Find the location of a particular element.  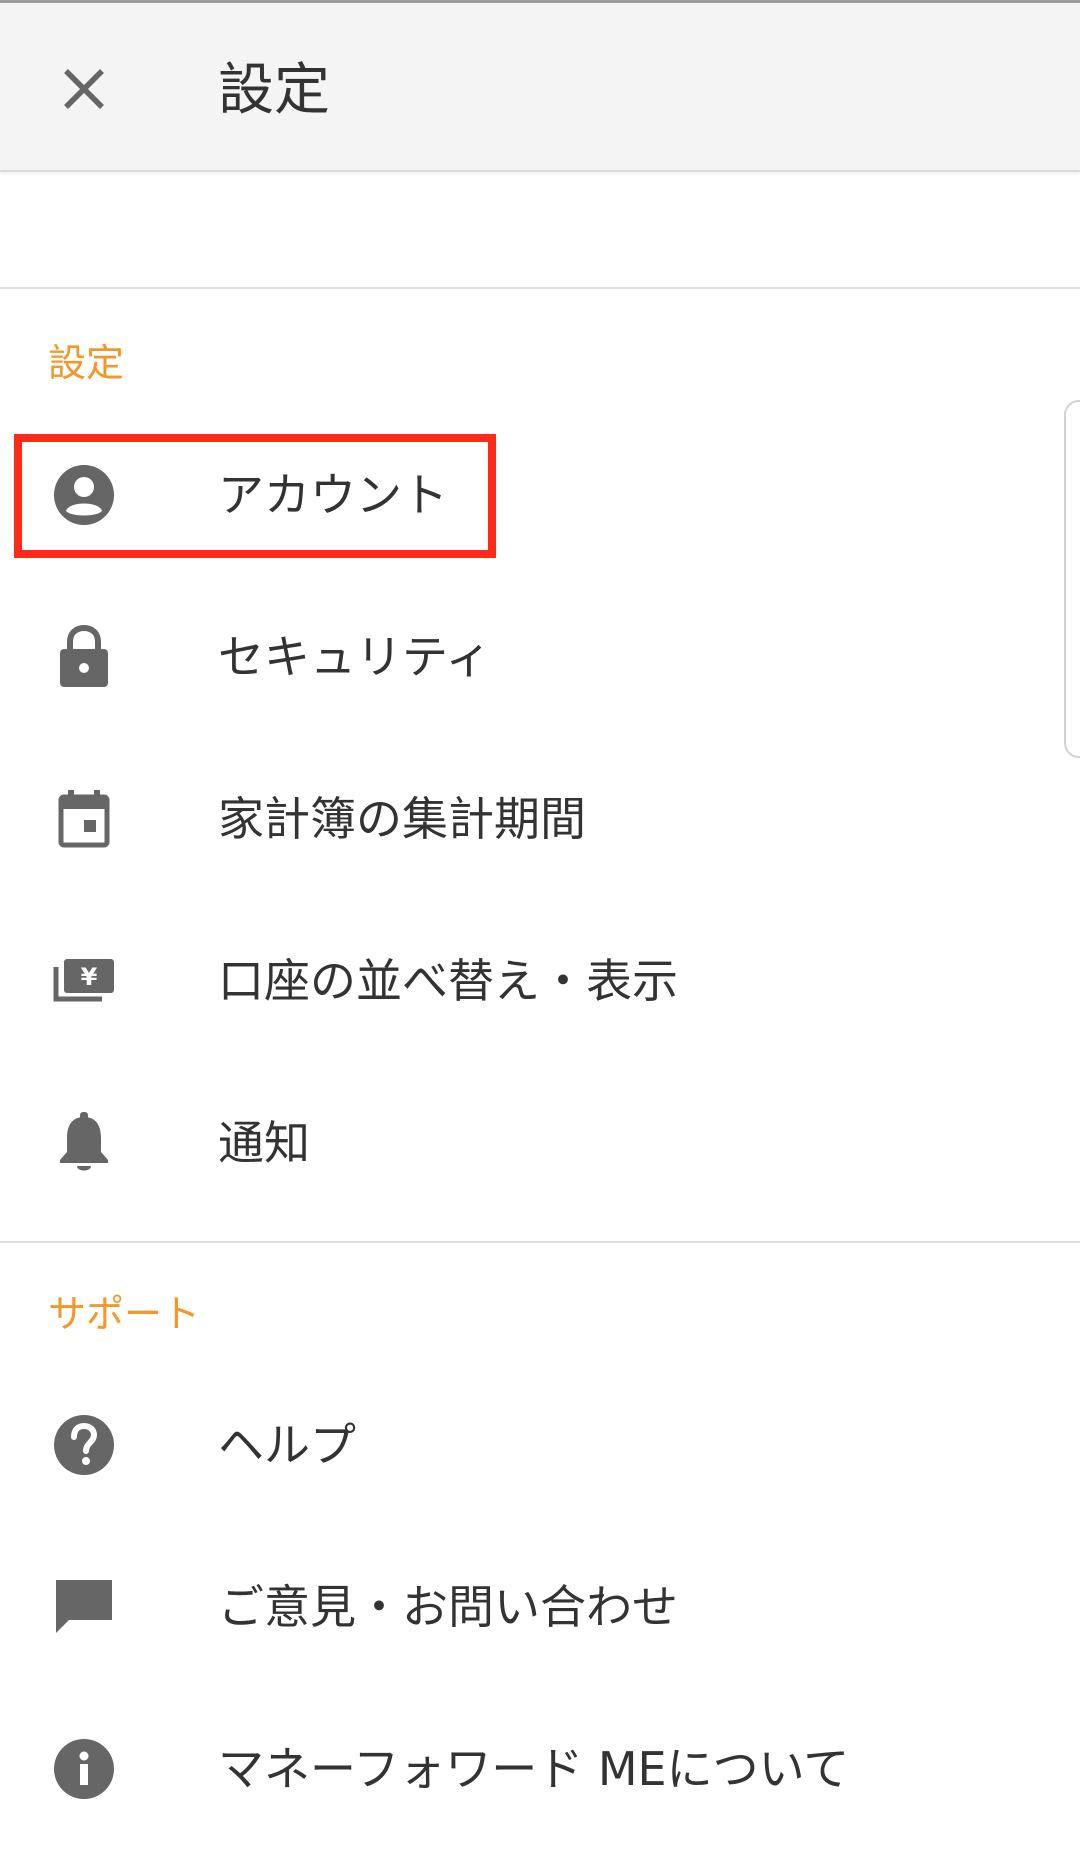

page-title: 設定 is located at coordinates (274, 90).